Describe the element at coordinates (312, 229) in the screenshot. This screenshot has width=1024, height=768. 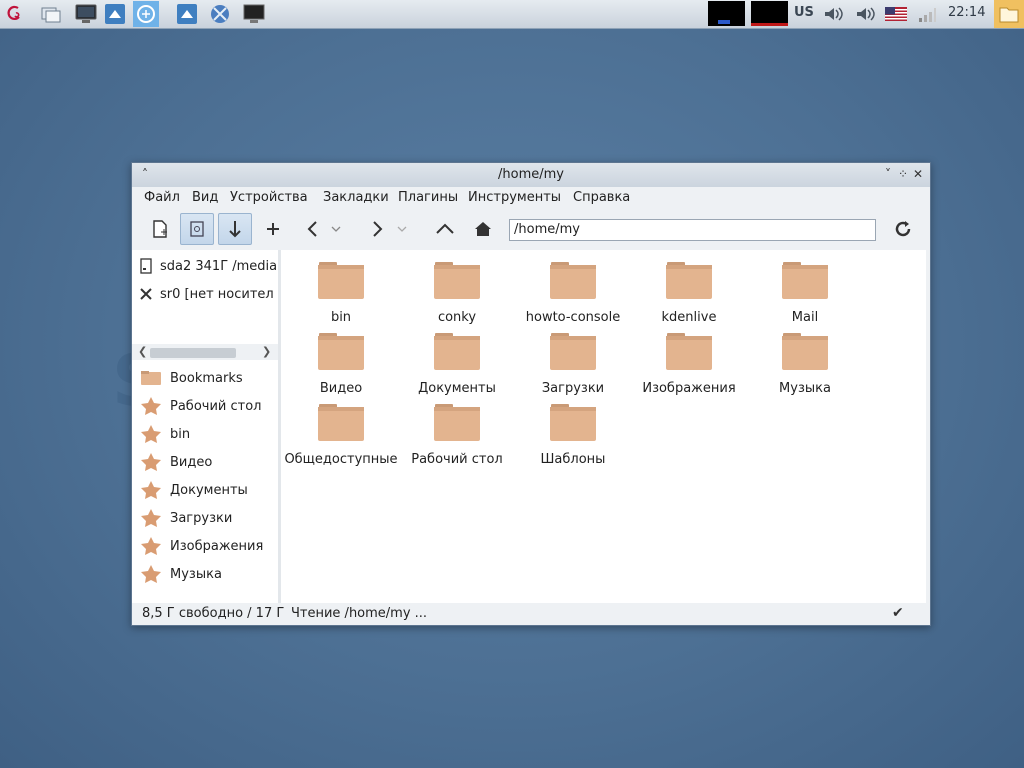
I see `back-button` at that location.